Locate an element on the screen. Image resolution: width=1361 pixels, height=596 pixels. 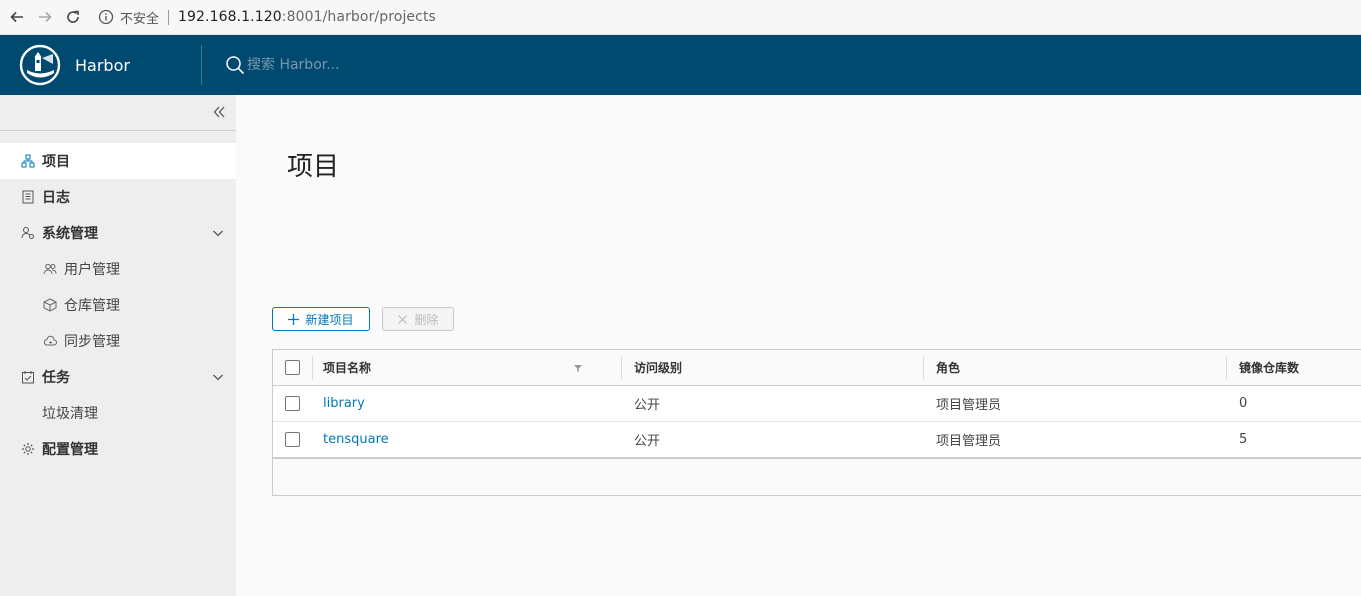
sidebar-item-registries: 仓库管理 is located at coordinates (118, 305).